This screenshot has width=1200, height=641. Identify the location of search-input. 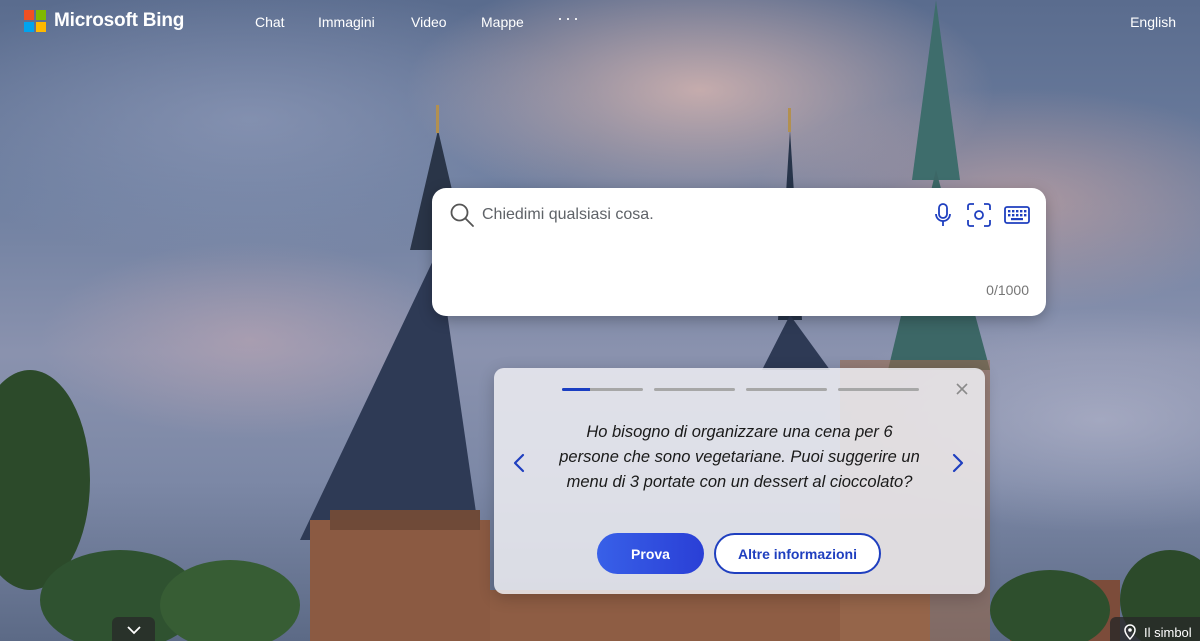
(702, 215).